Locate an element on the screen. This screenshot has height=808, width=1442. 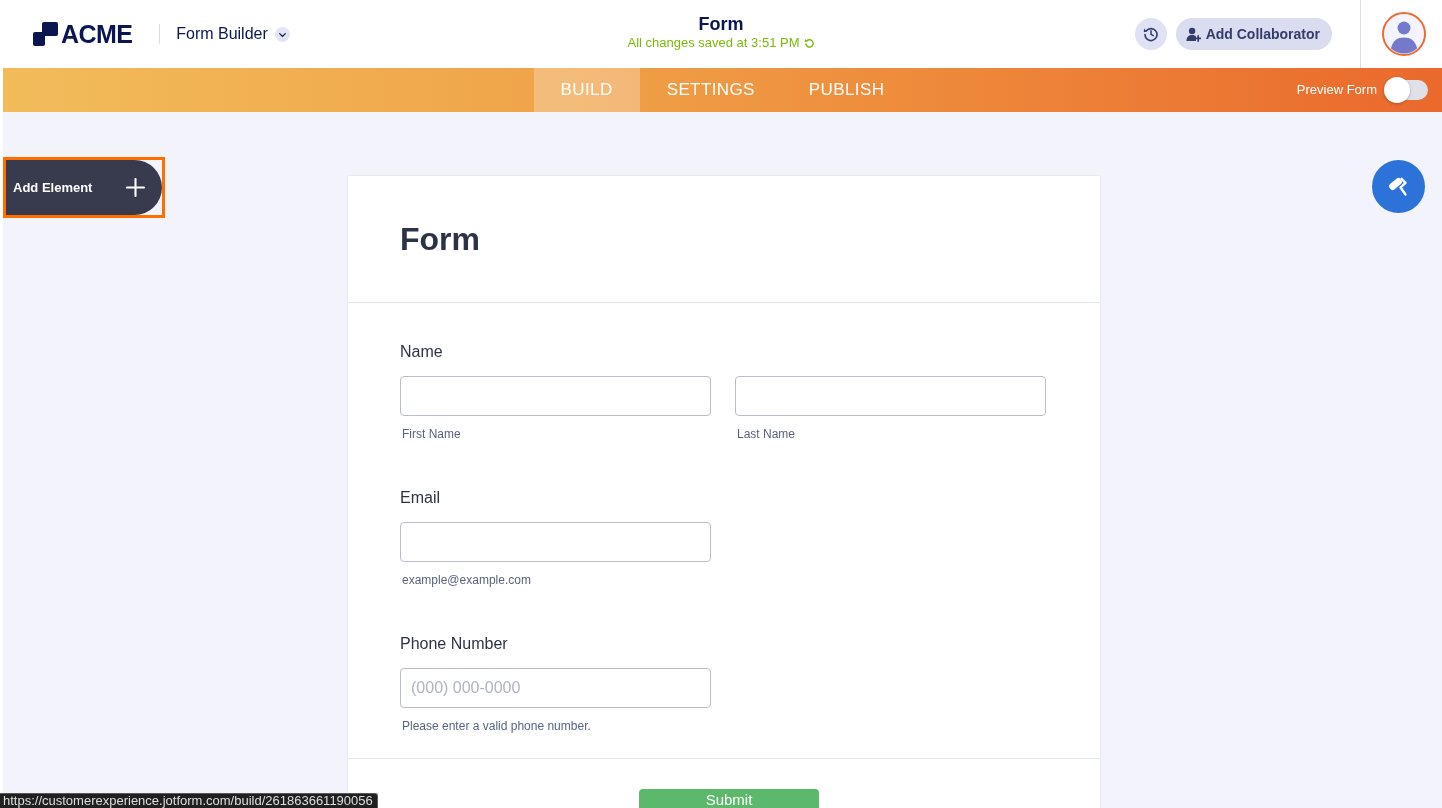
preview-label: Preview Form is located at coordinates (1336, 90).